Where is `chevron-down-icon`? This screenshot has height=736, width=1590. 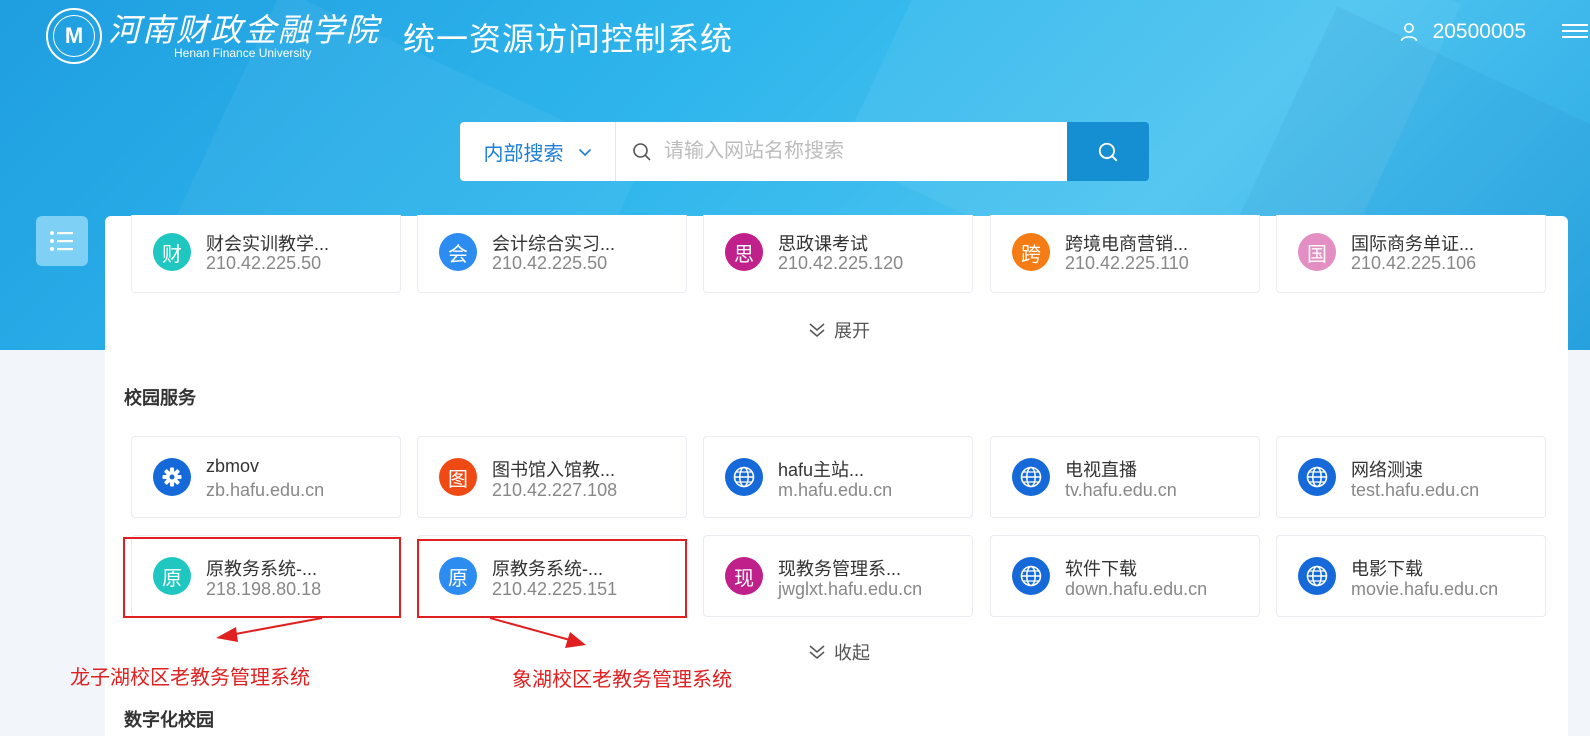
chevron-down-icon is located at coordinates (584, 152).